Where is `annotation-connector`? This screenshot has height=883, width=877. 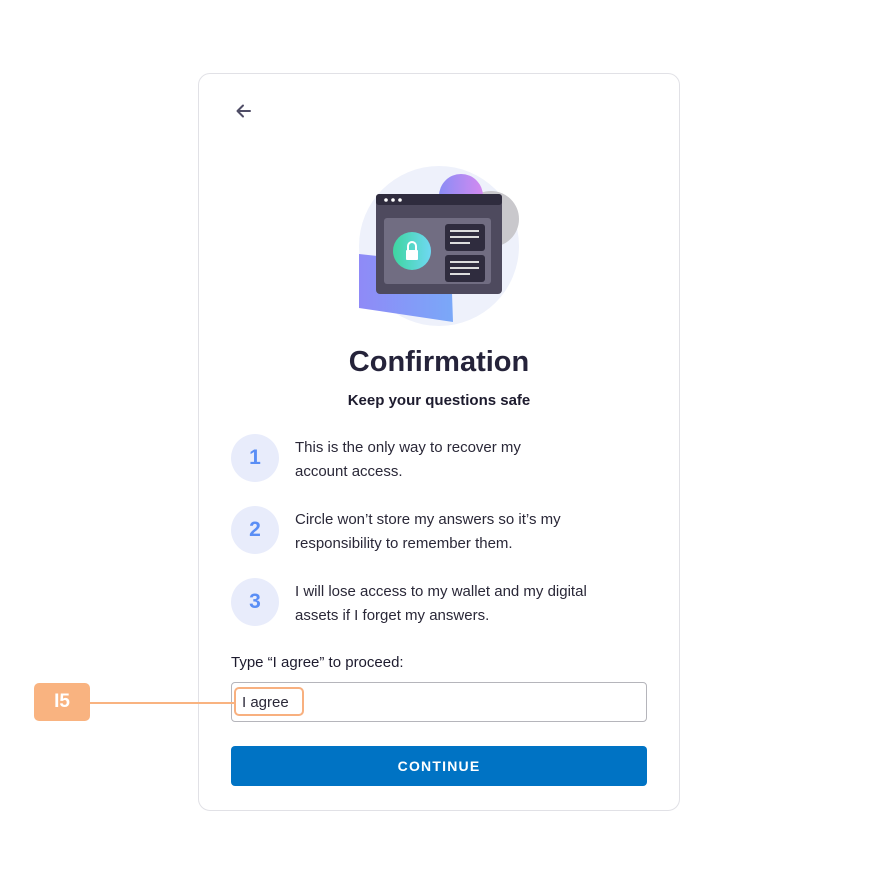 annotation-connector is located at coordinates (162, 703).